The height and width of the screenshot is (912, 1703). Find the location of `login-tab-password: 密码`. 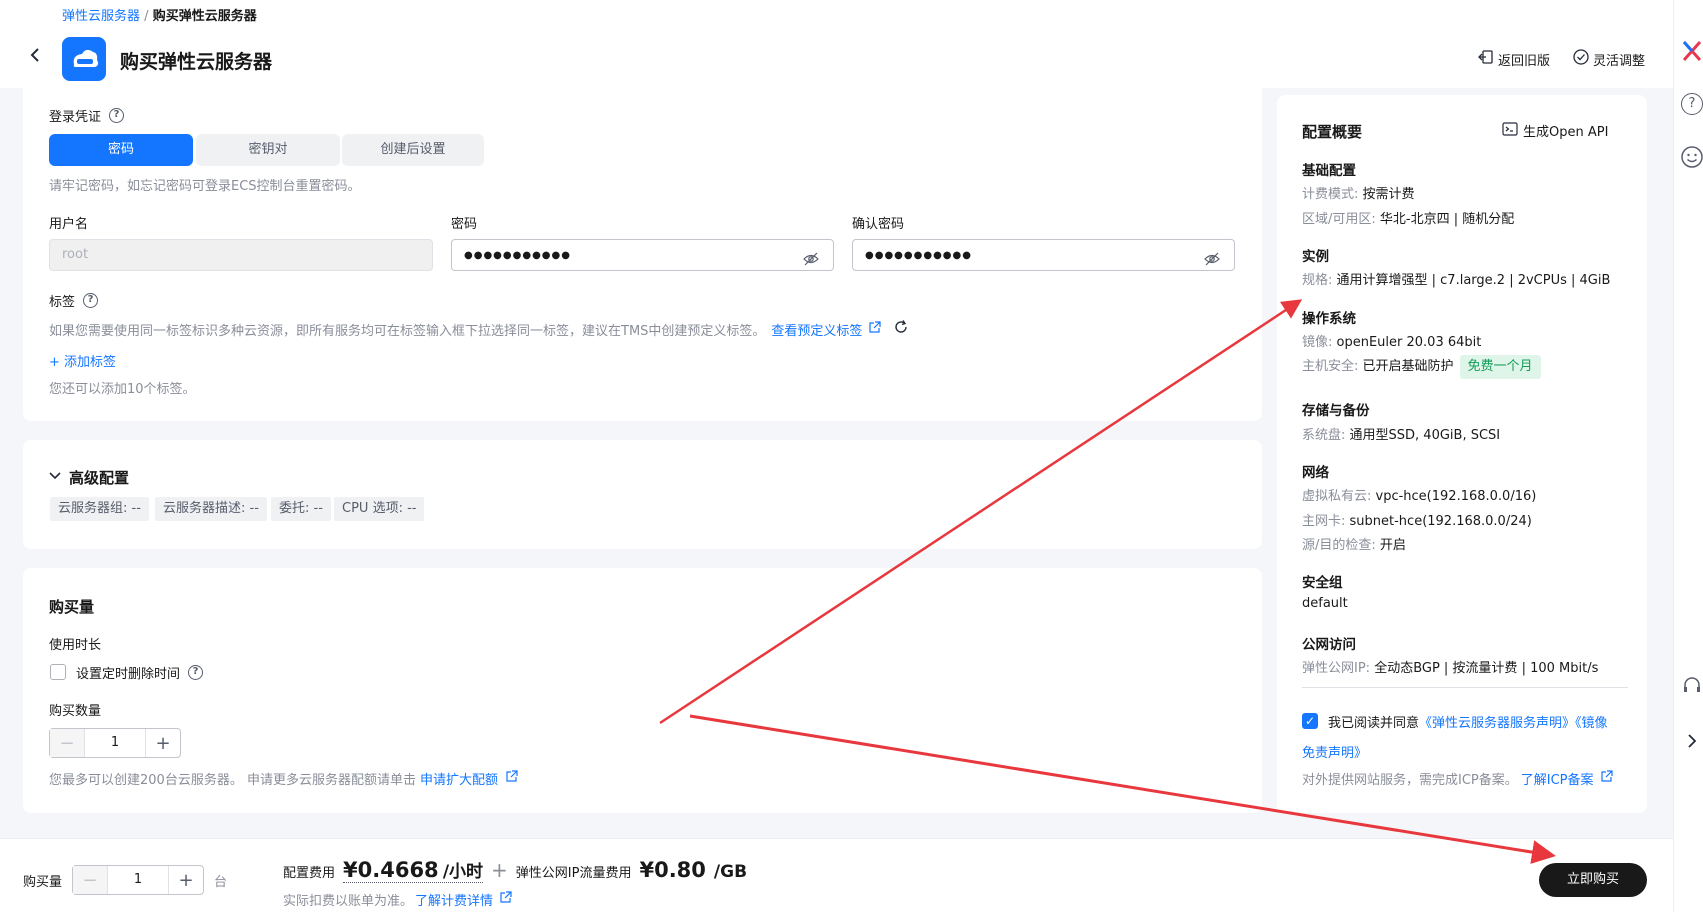

login-tab-password: 密码 is located at coordinates (121, 150).